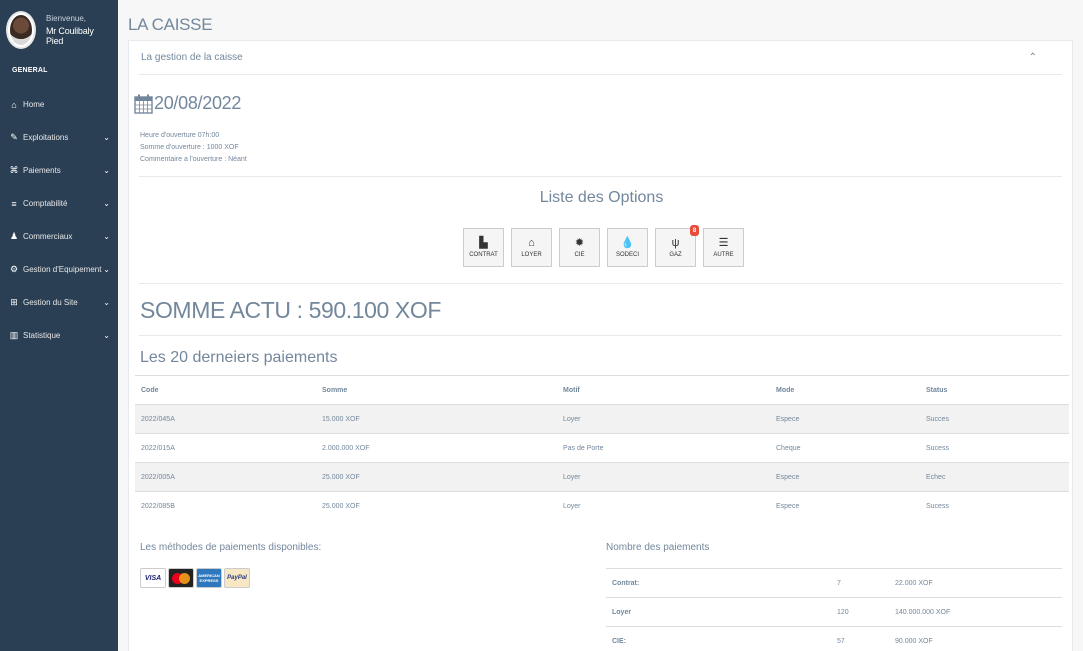 The width and height of the screenshot is (1083, 651). I want to click on option-cie-button: ✹ CIE, so click(579, 247).